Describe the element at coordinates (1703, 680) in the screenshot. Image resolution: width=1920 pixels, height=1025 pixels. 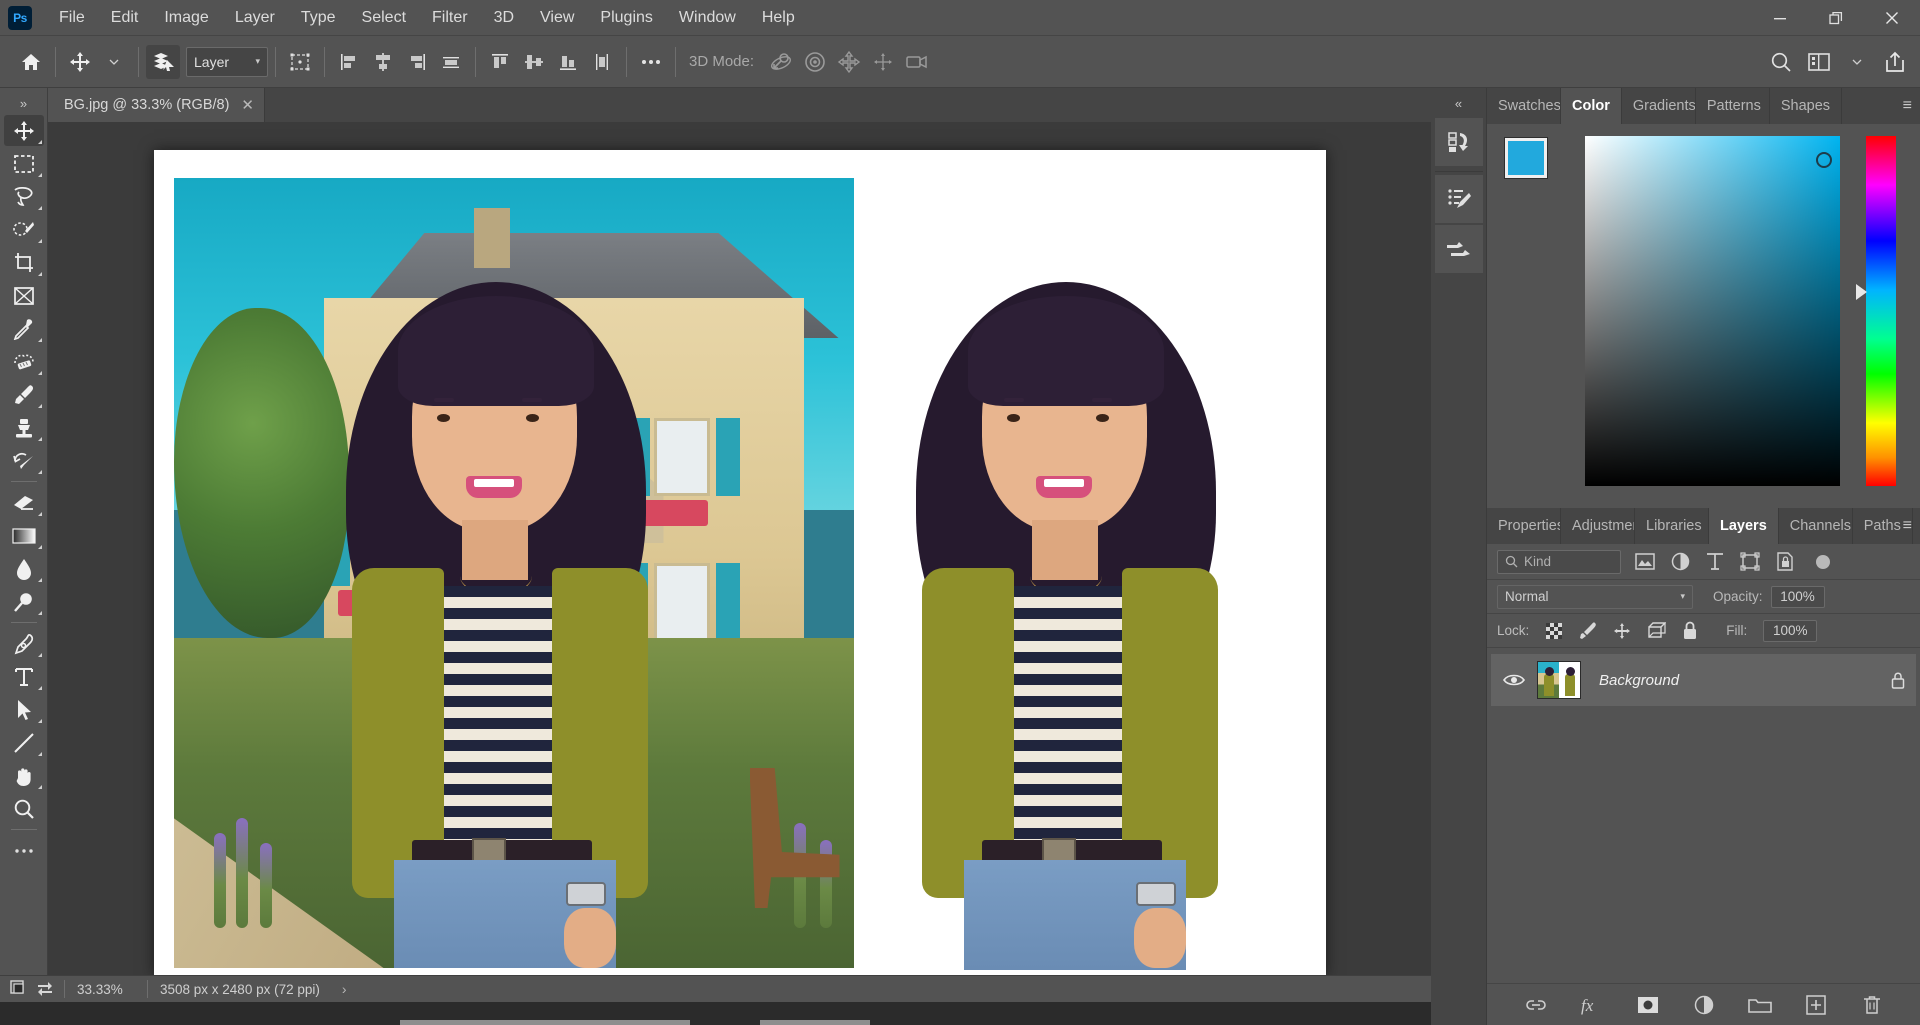
I see `table-row: Background` at that location.